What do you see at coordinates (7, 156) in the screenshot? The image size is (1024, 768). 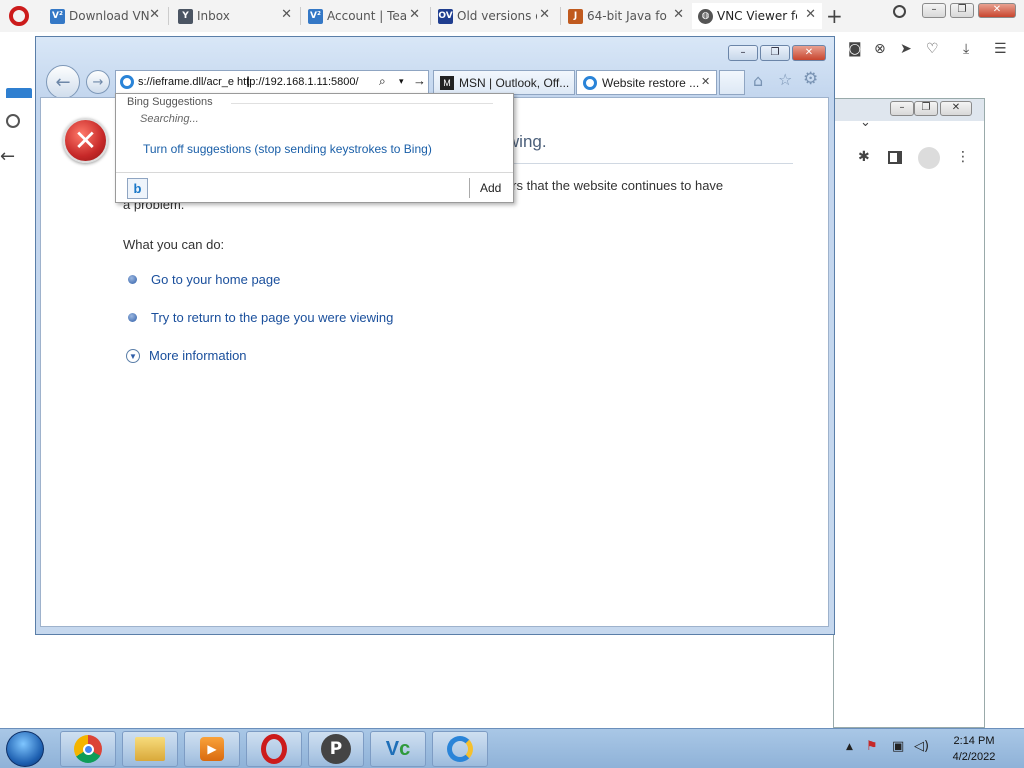 I see `back-arrow-icon: ←` at bounding box center [7, 156].